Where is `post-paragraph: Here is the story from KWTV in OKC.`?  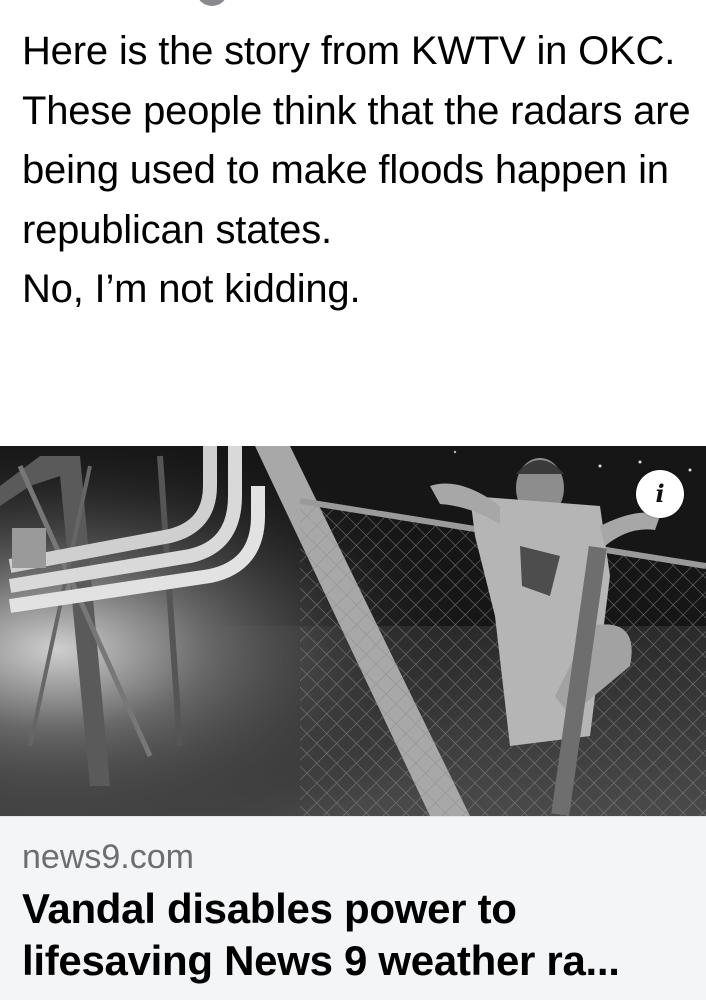 post-paragraph: Here is the story from KWTV in OKC. is located at coordinates (349, 51).